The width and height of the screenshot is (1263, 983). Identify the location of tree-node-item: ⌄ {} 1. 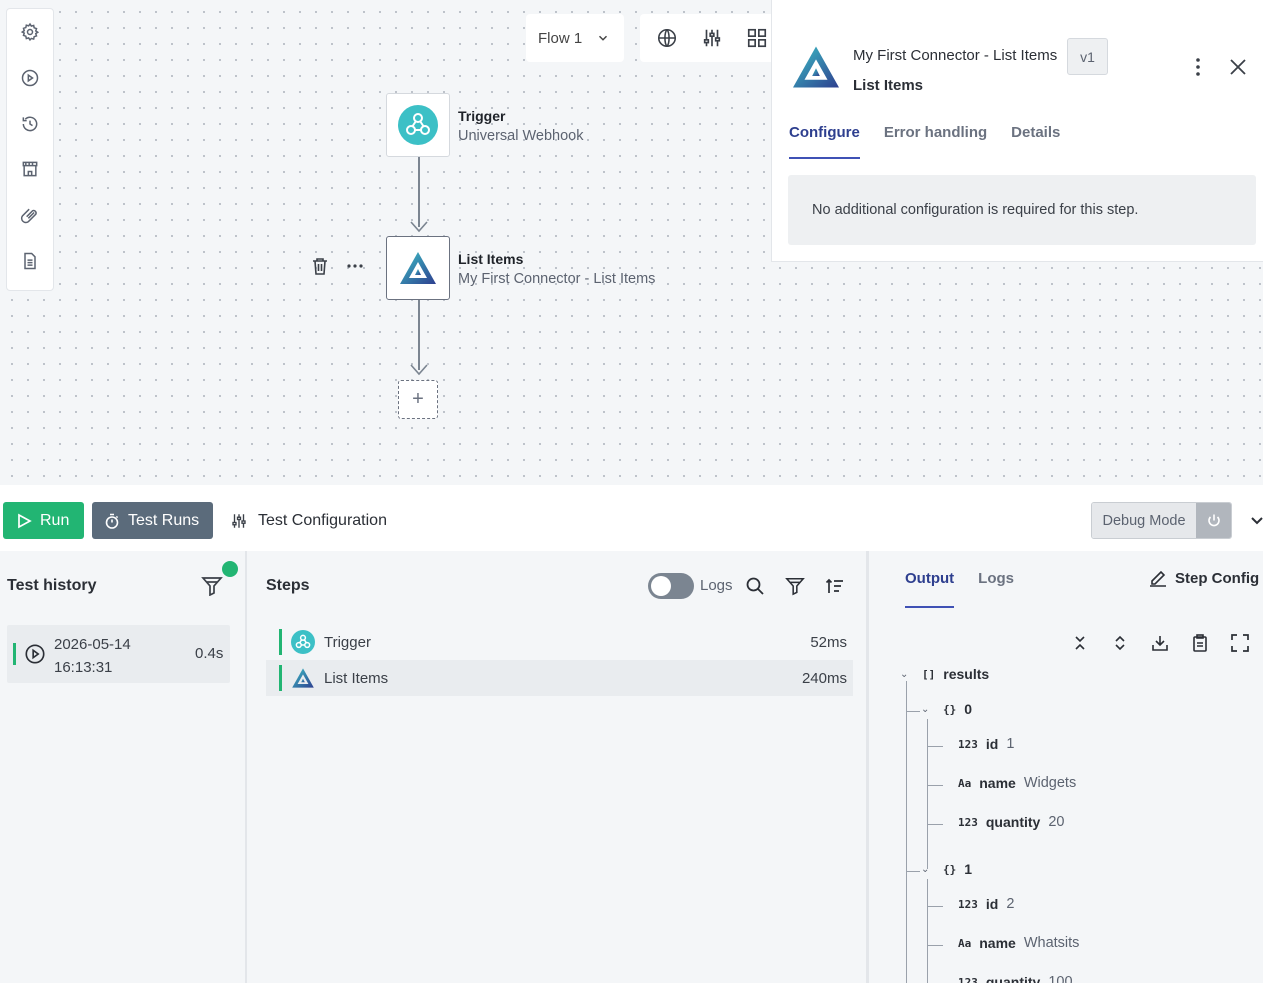
(950, 869).